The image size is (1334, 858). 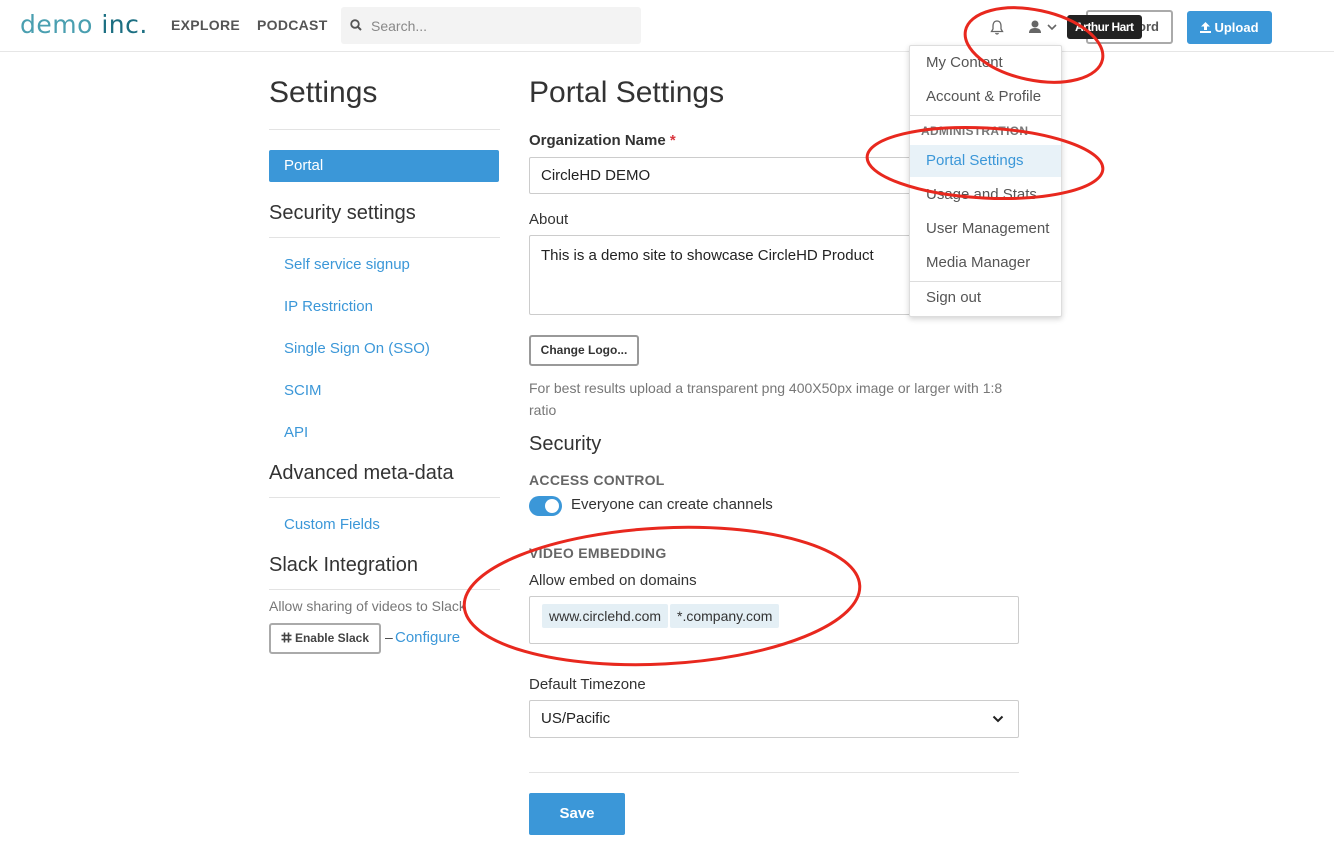 What do you see at coordinates (332, 638) in the screenshot?
I see `enable-slack-label: Enable Slack` at bounding box center [332, 638].